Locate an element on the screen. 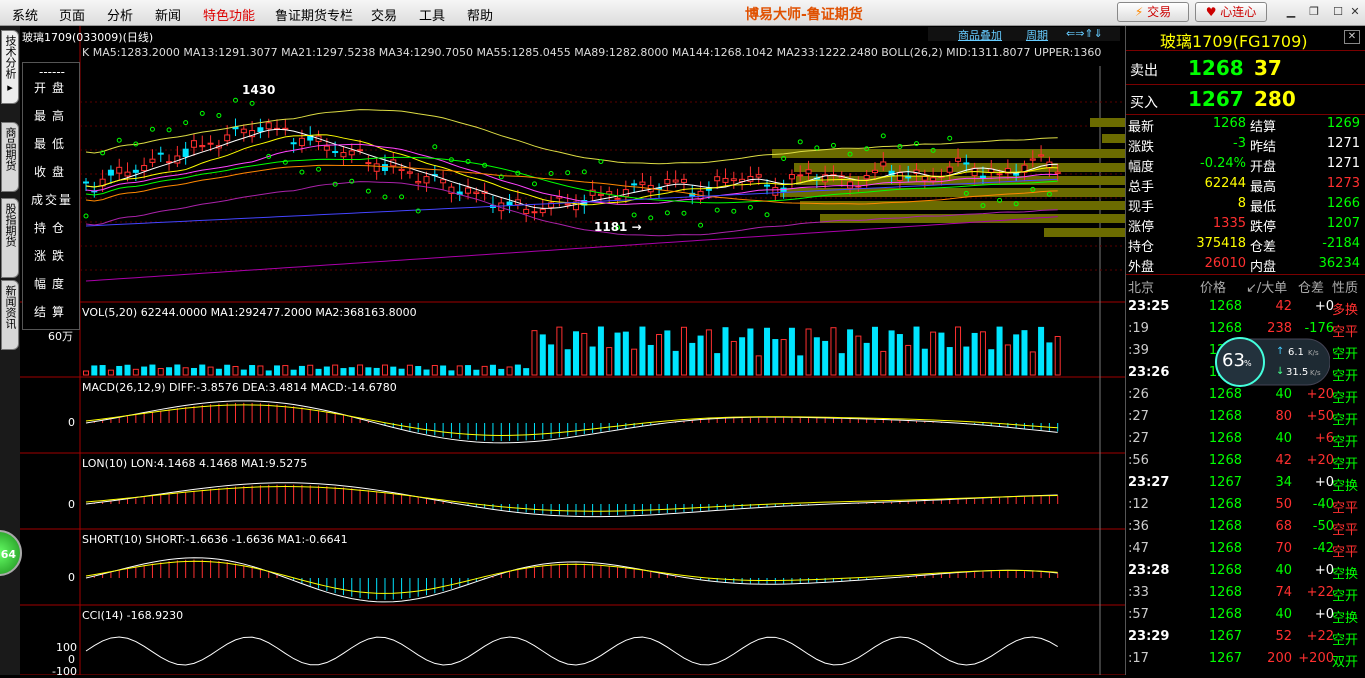 This screenshot has width=1365, height=678. maximize-icon: ☐ is located at coordinates (1338, 11).